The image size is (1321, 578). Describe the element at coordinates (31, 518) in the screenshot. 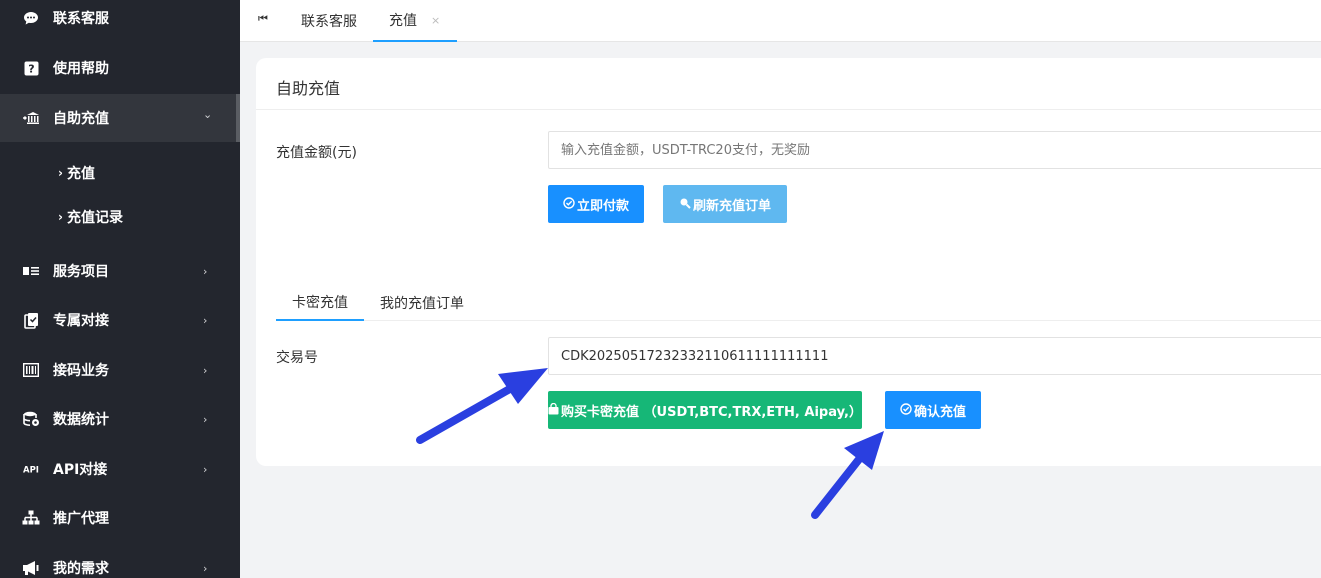

I see `sitemap-icon` at that location.